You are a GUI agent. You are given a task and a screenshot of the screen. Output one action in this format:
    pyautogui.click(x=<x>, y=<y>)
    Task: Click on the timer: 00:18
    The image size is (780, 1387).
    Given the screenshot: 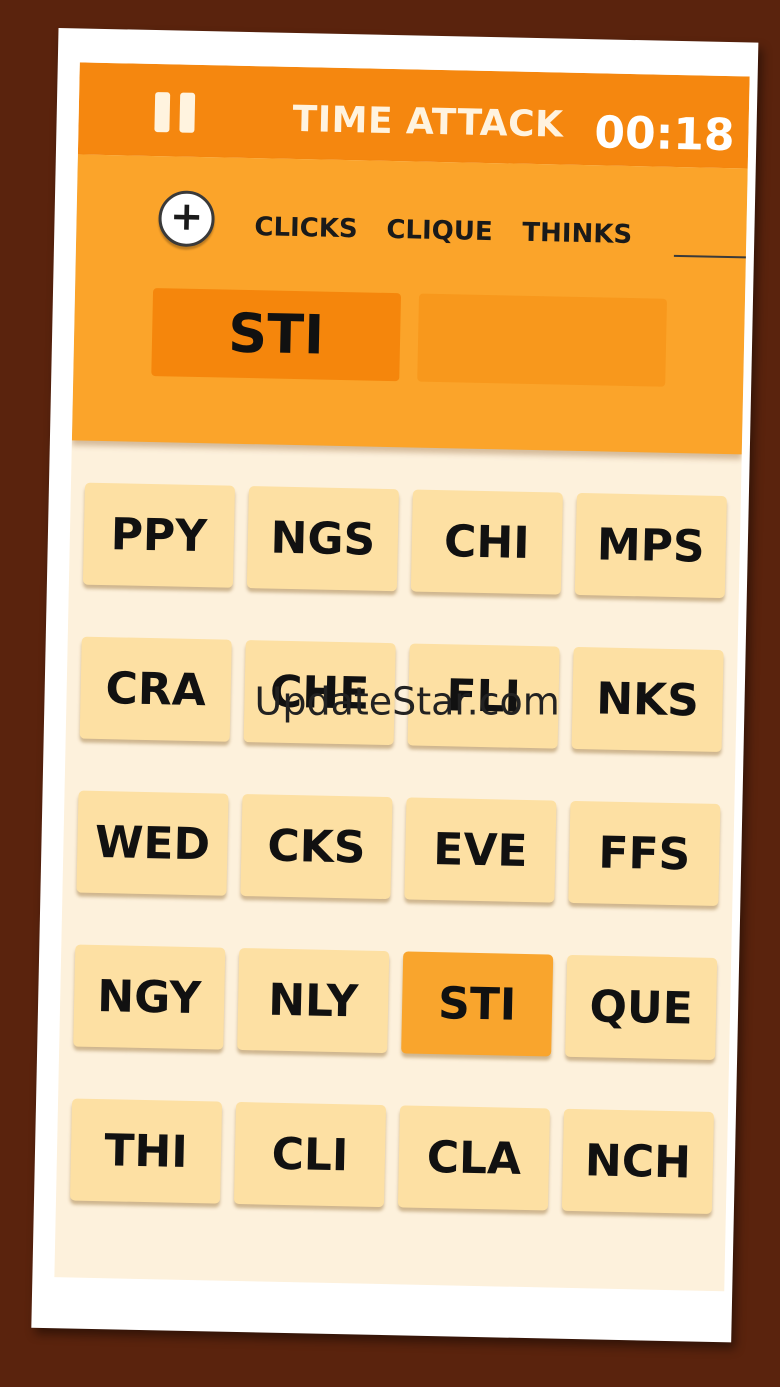 What is the action you would take?
    pyautogui.click(x=664, y=134)
    